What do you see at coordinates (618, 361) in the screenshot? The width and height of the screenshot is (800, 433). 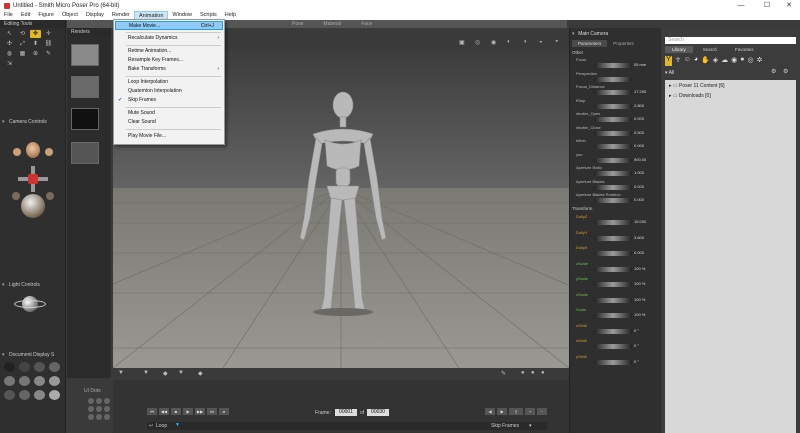 I see `param-row: yOrbit 0 °` at bounding box center [618, 361].